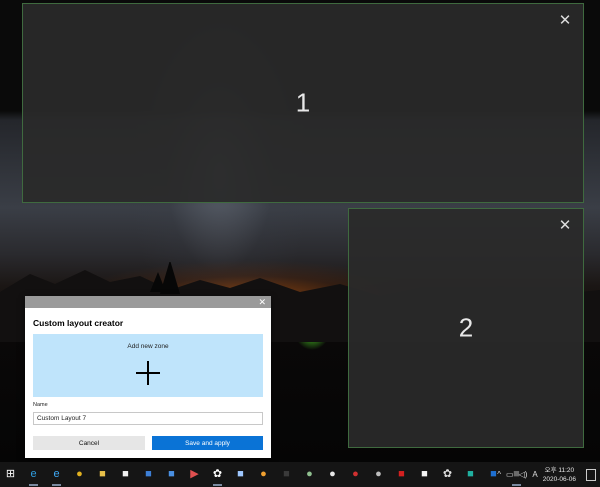 Image resolution: width=600 pixels, height=487 pixels. I want to click on start-button: ⊞, so click(10, 474).